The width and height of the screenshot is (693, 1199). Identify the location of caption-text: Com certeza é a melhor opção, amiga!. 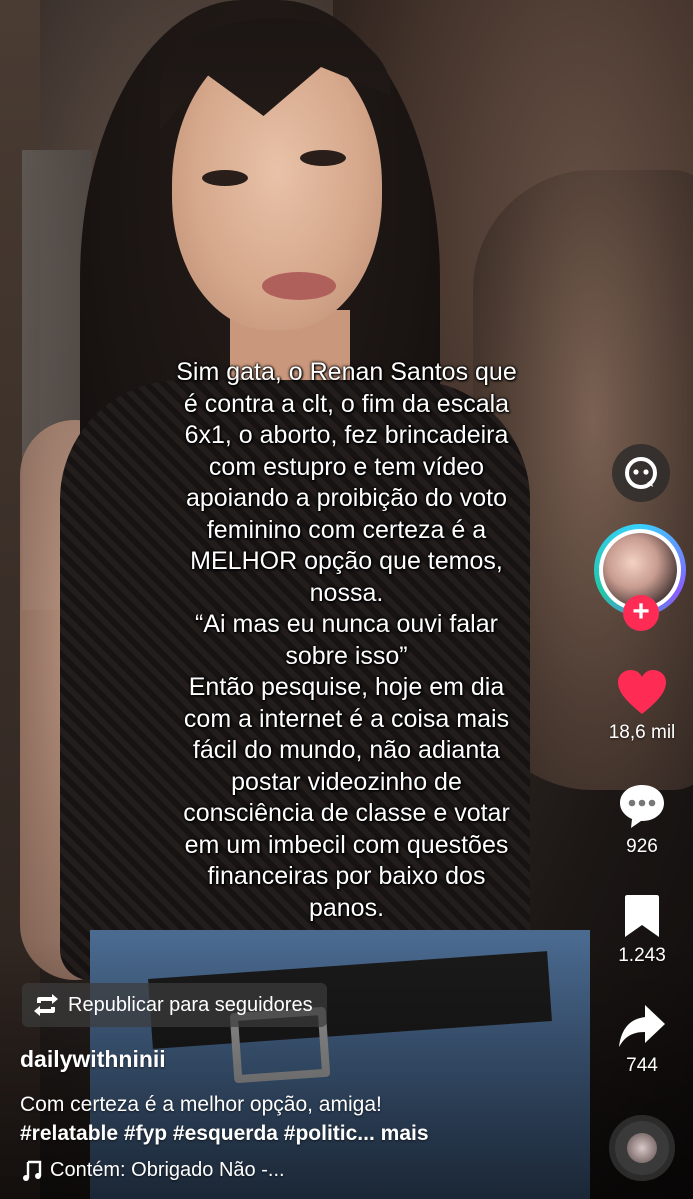
(201, 1104).